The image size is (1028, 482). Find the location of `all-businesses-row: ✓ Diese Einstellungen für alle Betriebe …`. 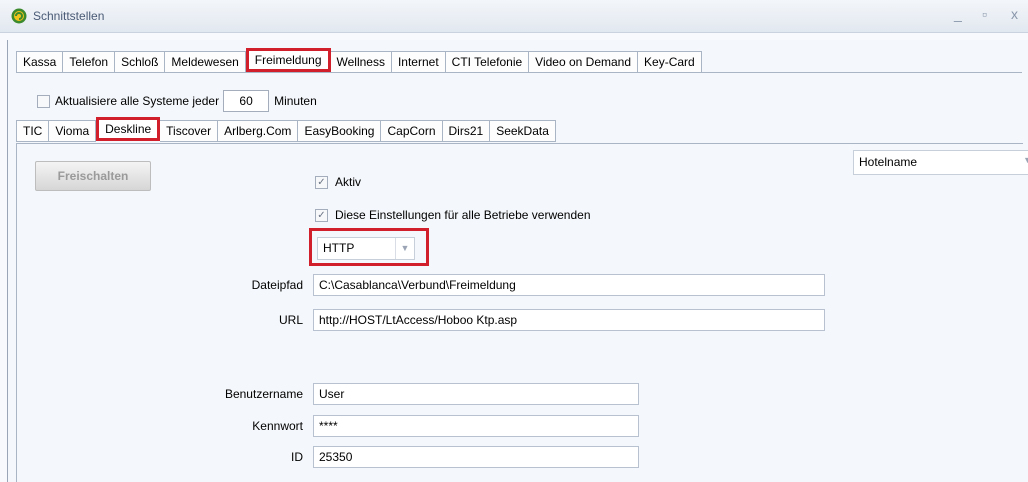

all-businesses-row: ✓ Diese Einstellungen für alle Betriebe … is located at coordinates (453, 215).